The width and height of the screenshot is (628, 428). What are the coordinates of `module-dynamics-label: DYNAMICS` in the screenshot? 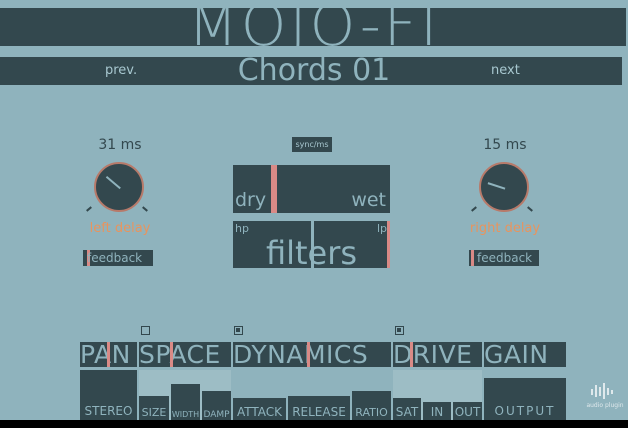 It's located at (301, 354).